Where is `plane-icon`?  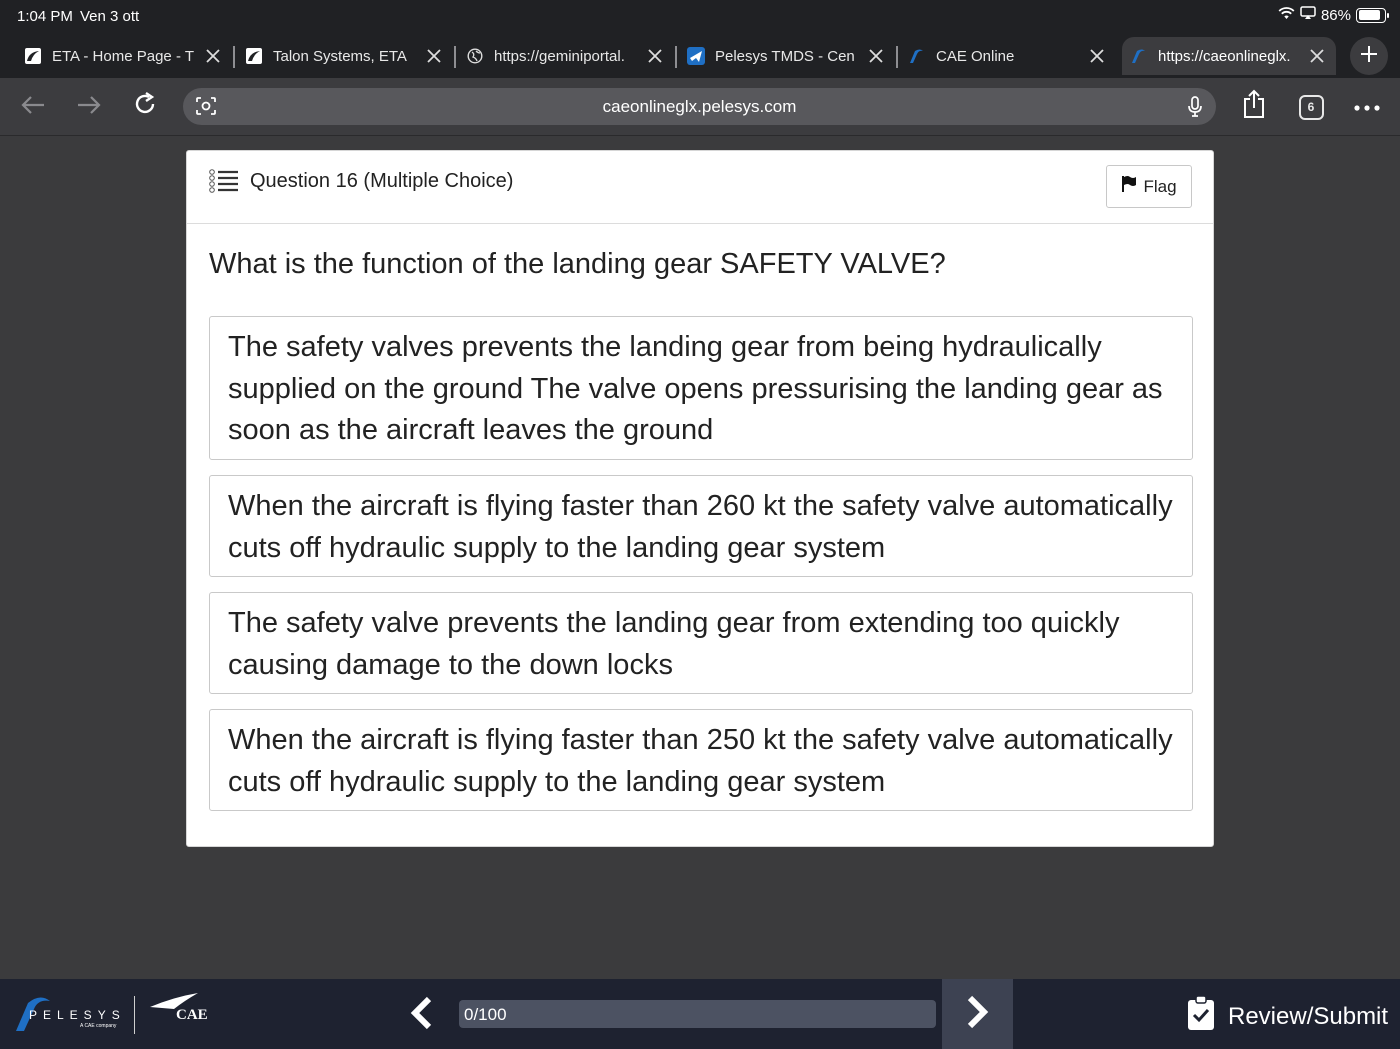 plane-icon is located at coordinates (696, 56).